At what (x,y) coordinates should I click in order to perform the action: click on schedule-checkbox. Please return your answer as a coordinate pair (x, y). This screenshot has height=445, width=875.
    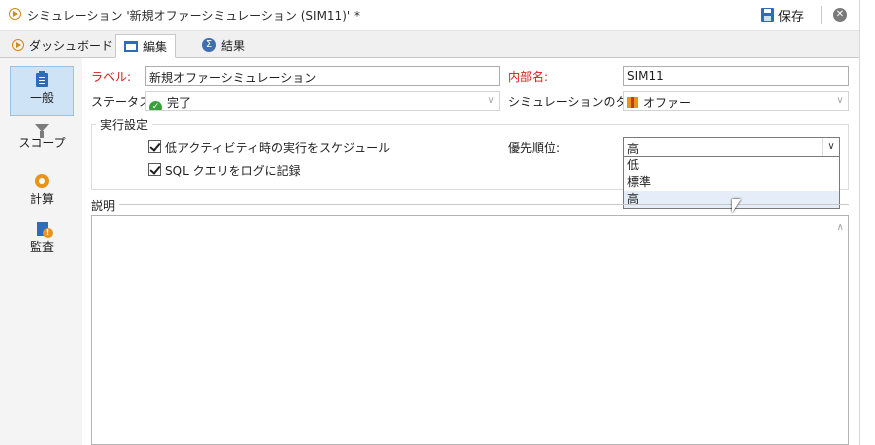
    Looking at the image, I should click on (154, 146).